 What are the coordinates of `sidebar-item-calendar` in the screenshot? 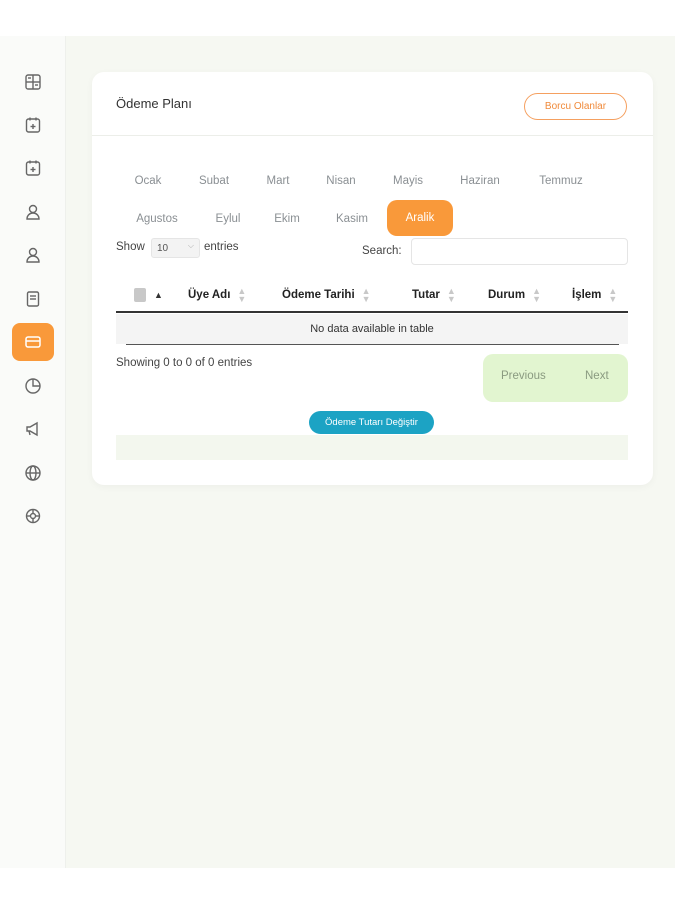 It's located at (33, 125).